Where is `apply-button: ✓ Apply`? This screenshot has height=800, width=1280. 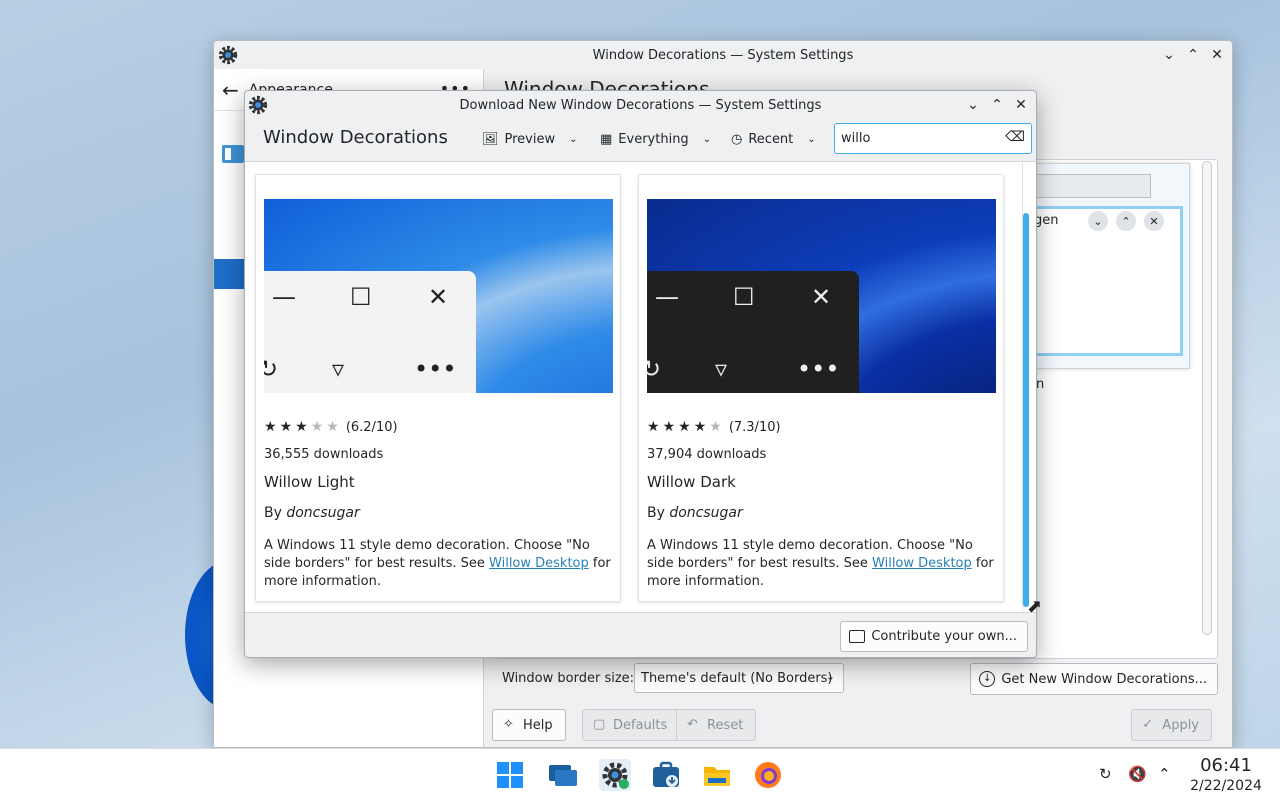 apply-button: ✓ Apply is located at coordinates (1171, 725).